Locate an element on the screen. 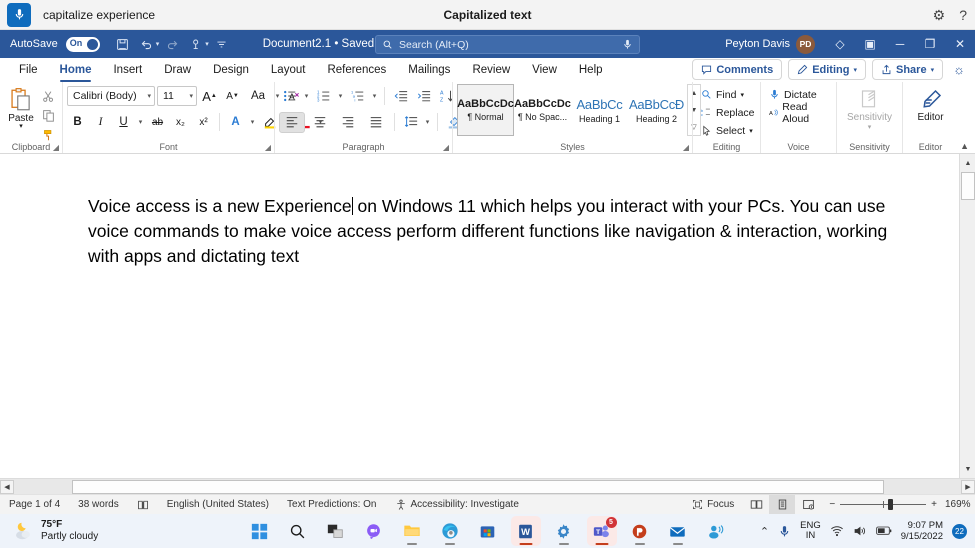 The image size is (975, 548). font-size-chevron-down-icon: ▾ is located at coordinates (188, 96).